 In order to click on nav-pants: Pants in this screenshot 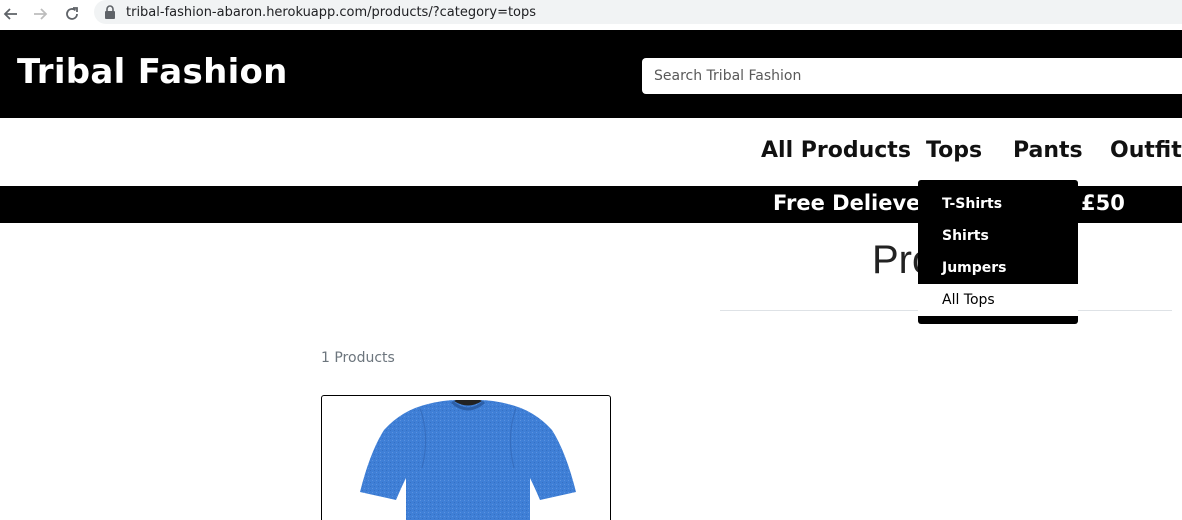, I will do `click(1048, 150)`.